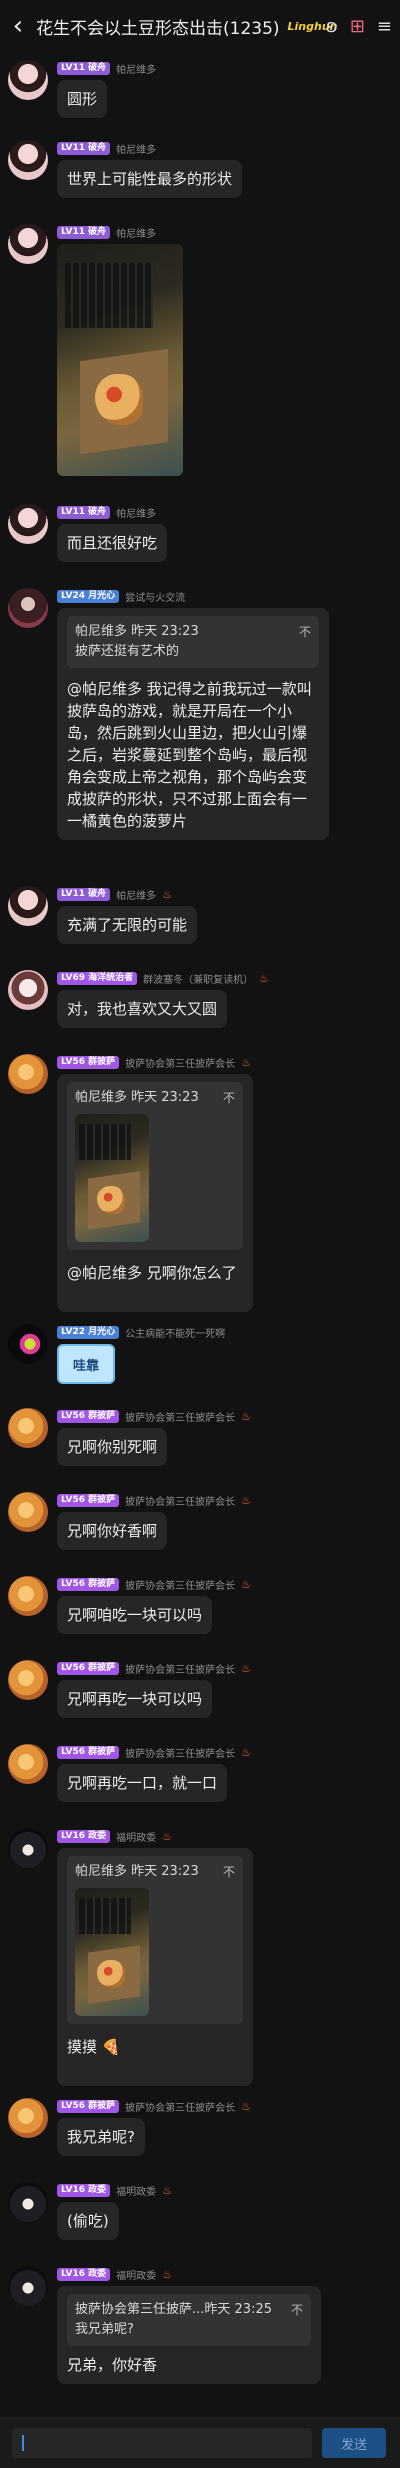 The image size is (400, 2468). Describe the element at coordinates (162, 2443) in the screenshot. I see `message-input` at that location.